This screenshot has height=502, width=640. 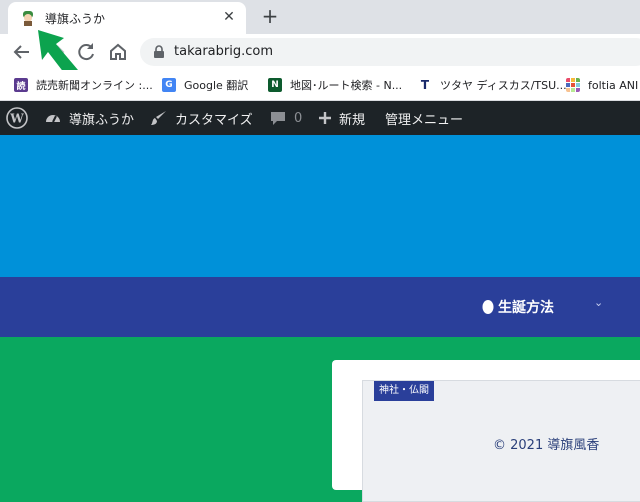 I want to click on lock-icon, so click(x=159, y=51).